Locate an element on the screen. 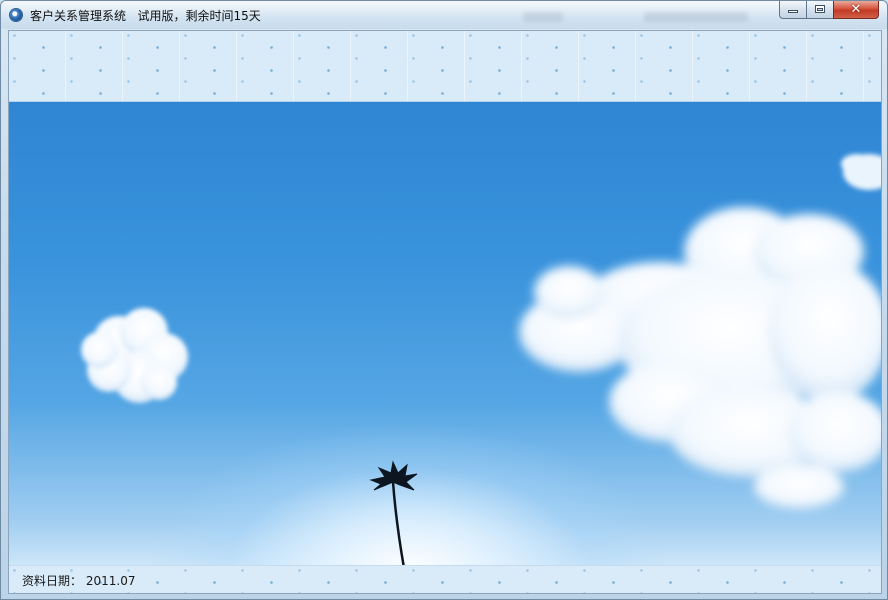 The image size is (888, 600). status-date: 资料日期： 2011.07 is located at coordinates (78, 580).